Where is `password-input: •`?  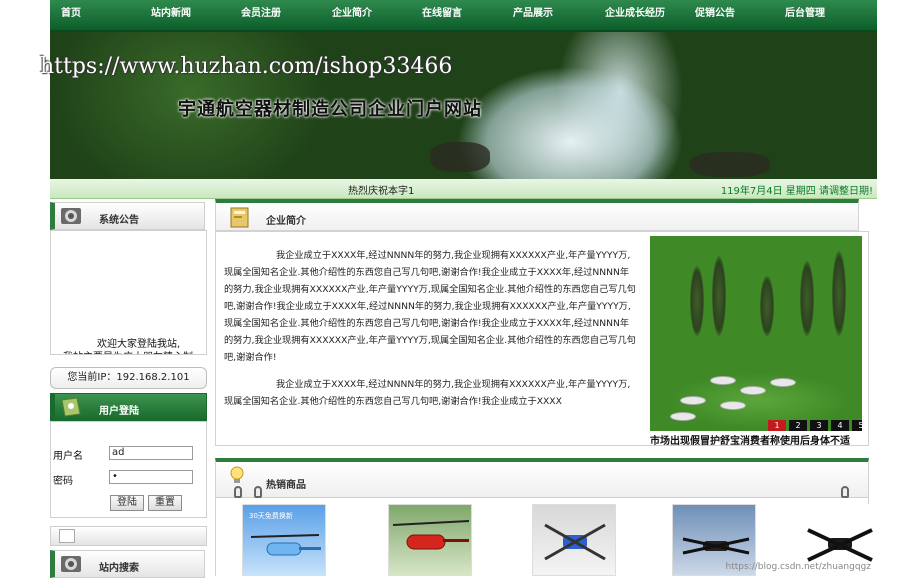 password-input: • is located at coordinates (151, 477).